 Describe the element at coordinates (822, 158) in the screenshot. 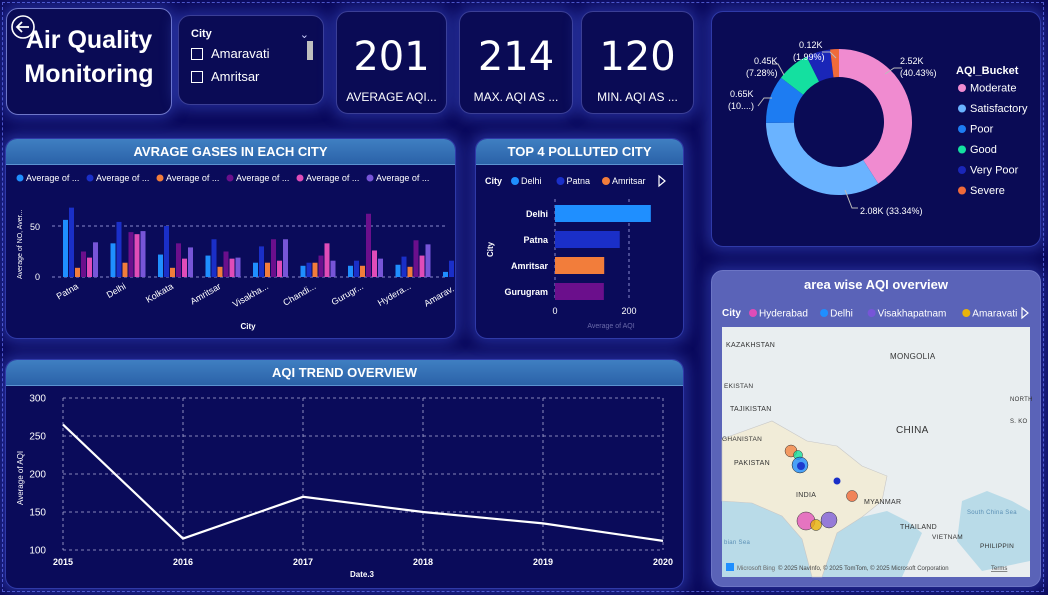

I see `donut-slice-satisfactory` at that location.